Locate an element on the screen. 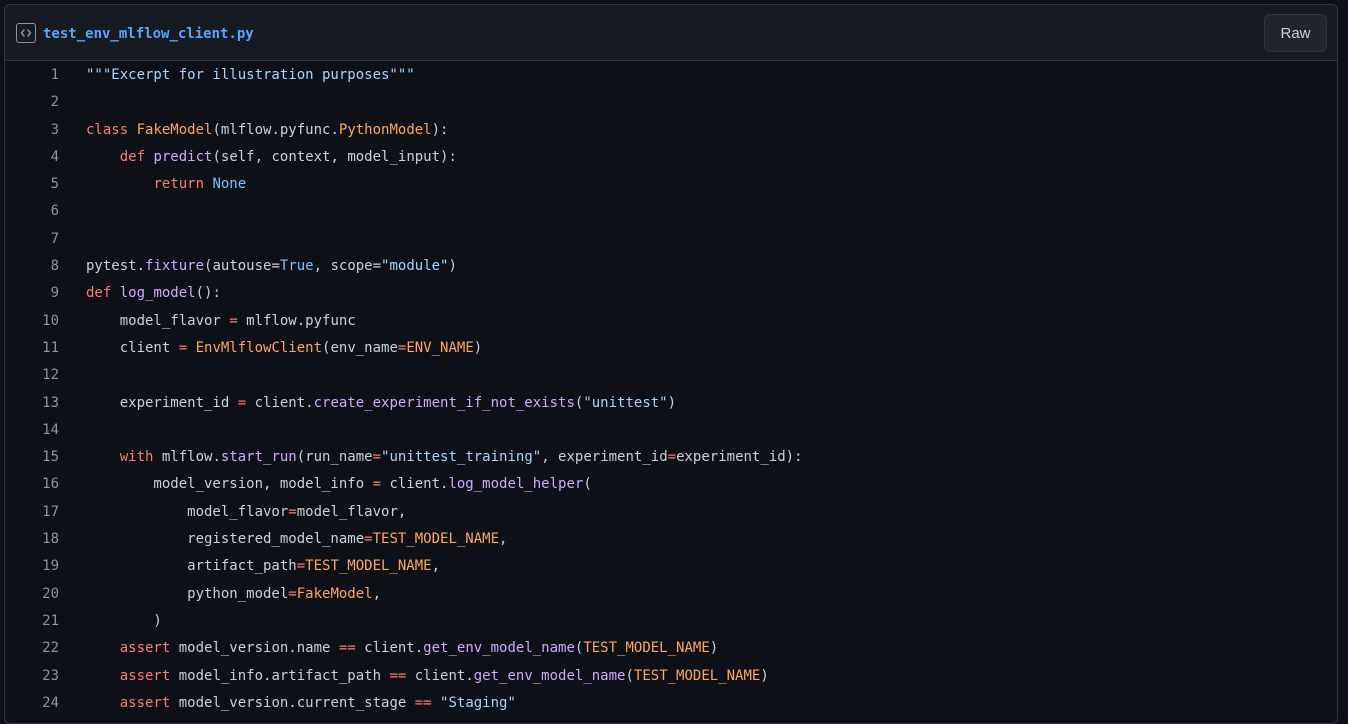 The image size is (1348, 724). code-token: experiment_id is located at coordinates (162, 402).